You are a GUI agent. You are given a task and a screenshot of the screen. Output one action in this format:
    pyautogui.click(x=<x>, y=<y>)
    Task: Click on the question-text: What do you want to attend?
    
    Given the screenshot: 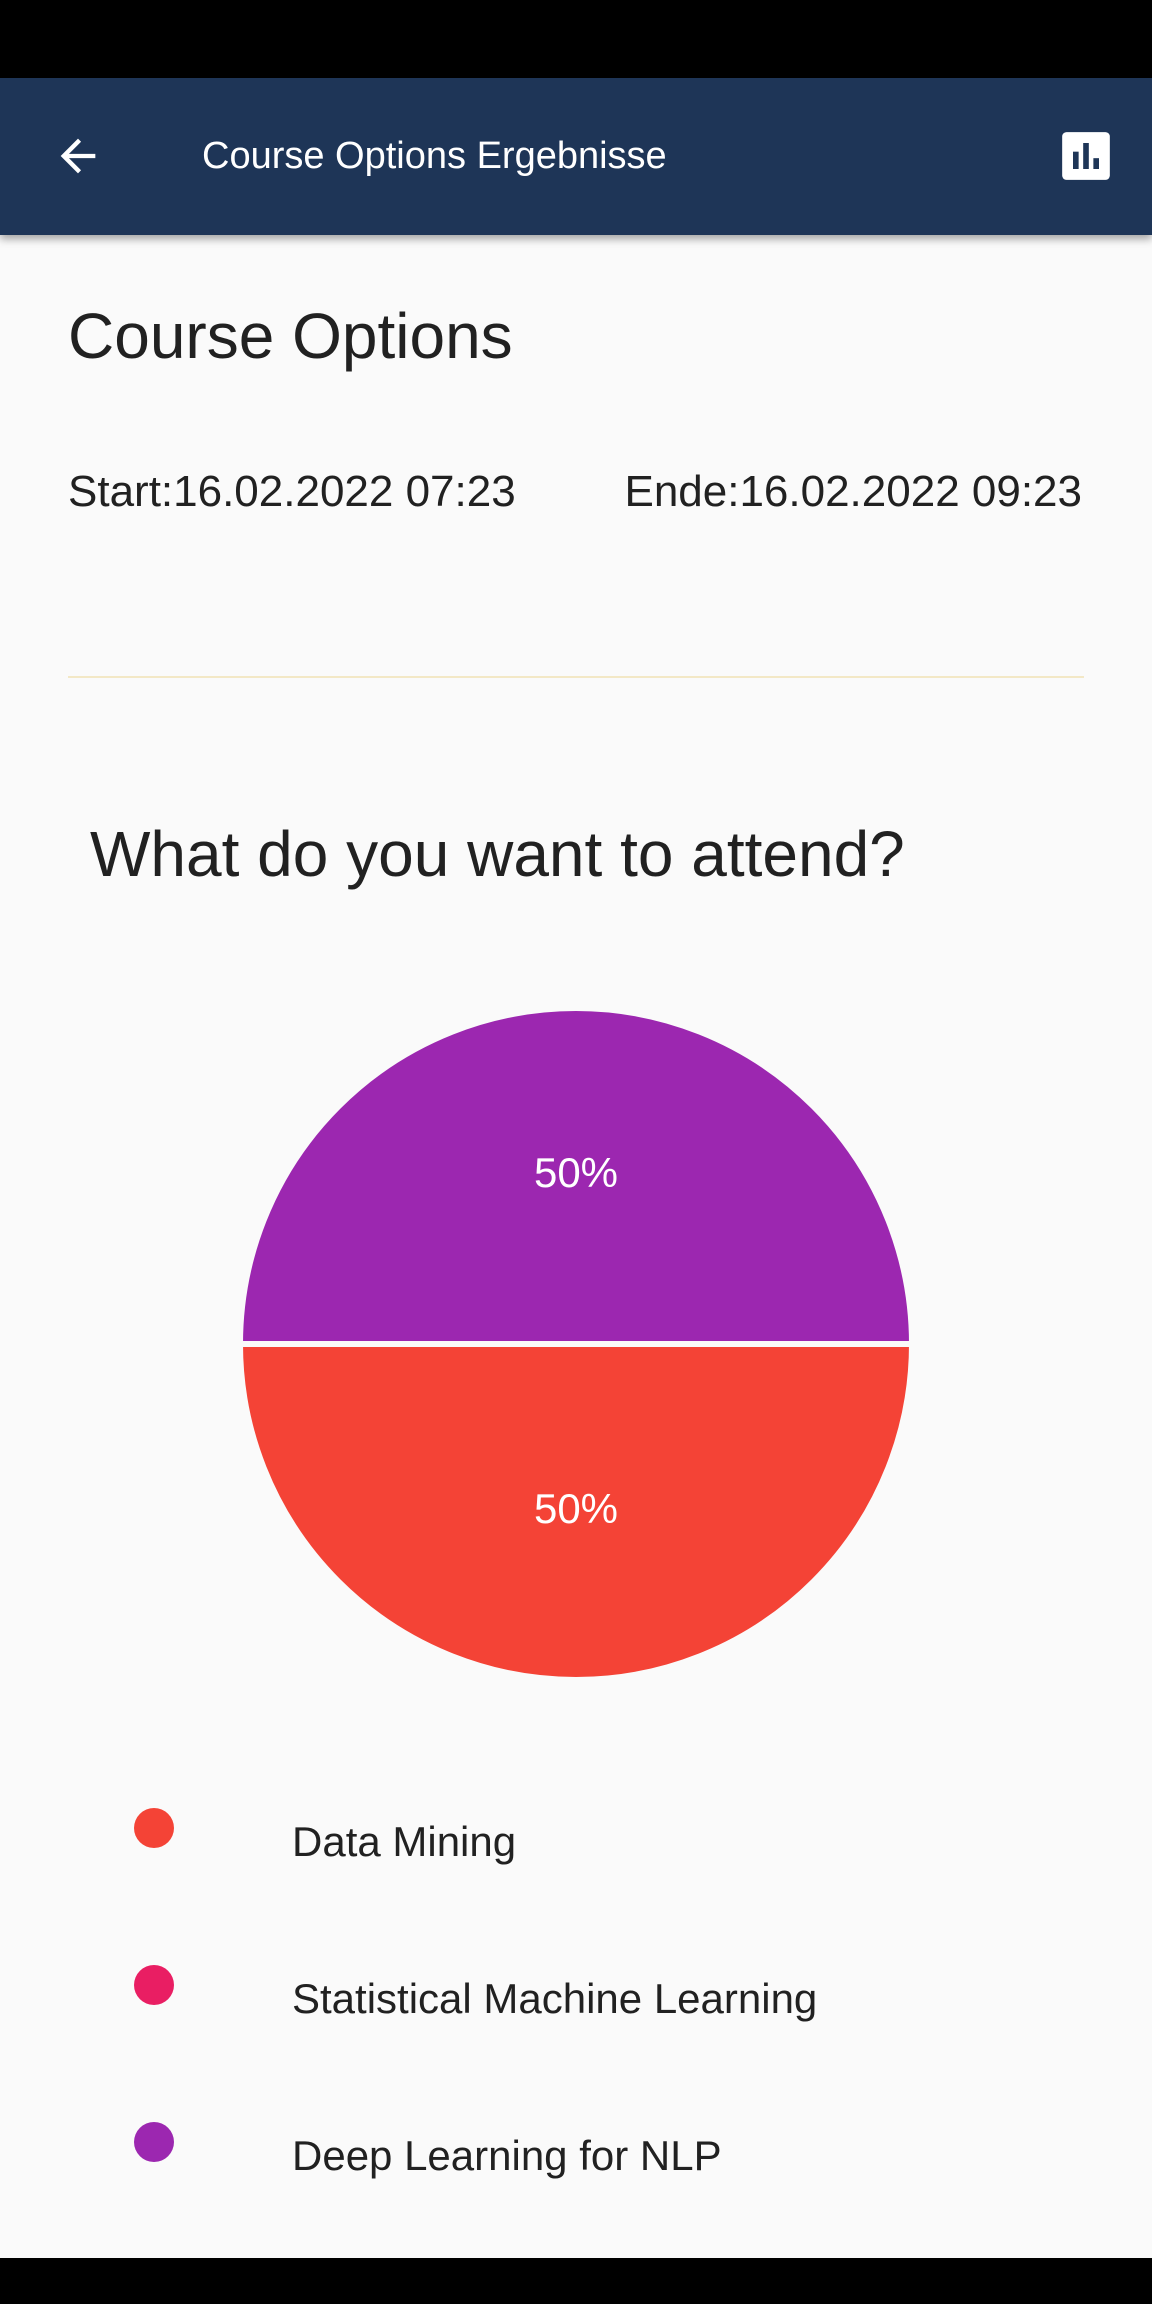 What is the action you would take?
    pyautogui.click(x=497, y=854)
    